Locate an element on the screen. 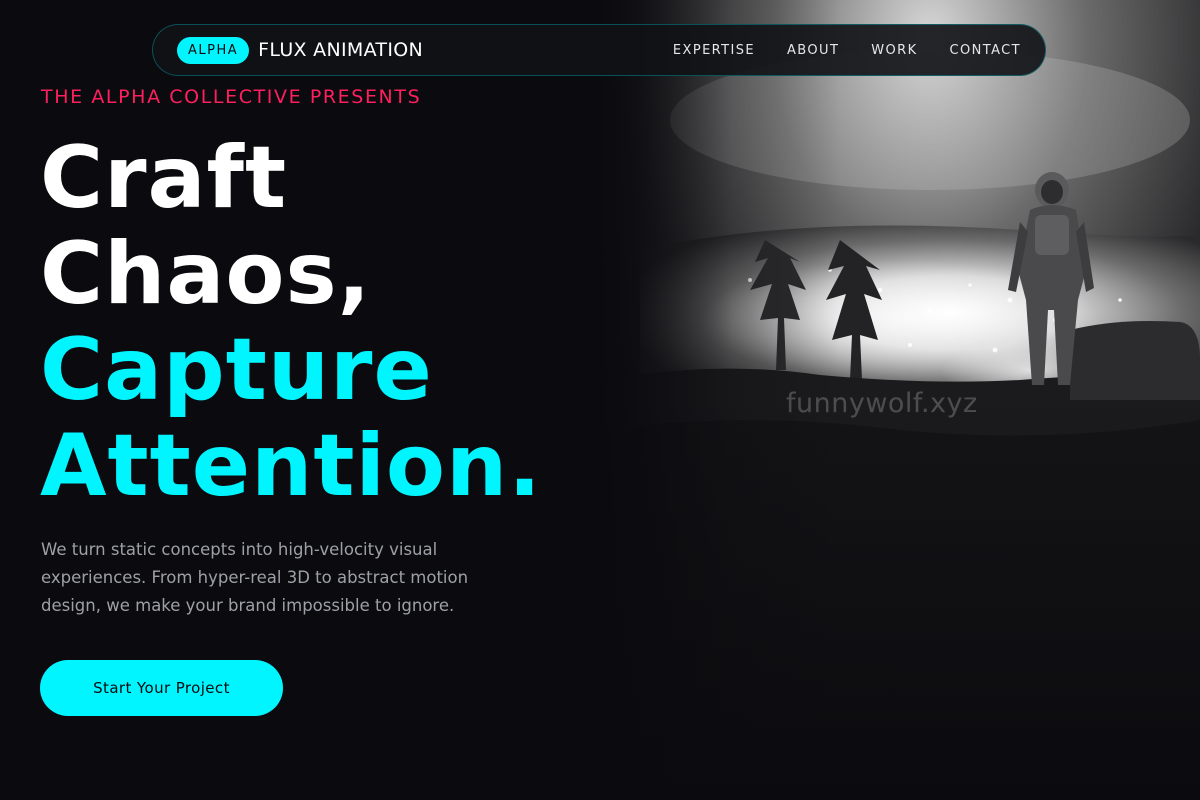 This screenshot has width=1200, height=800. hero-eyebrow: THE ALPHA COLLECTIVE PRESENTS is located at coordinates (231, 97).